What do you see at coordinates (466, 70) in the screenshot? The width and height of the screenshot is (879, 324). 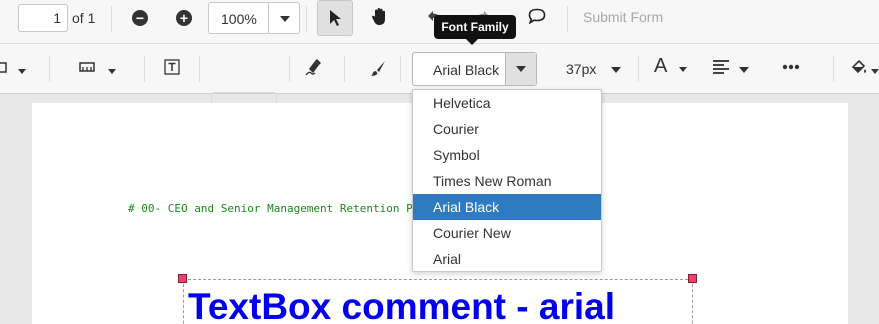 I see `font-family-value: Arial Black` at bounding box center [466, 70].